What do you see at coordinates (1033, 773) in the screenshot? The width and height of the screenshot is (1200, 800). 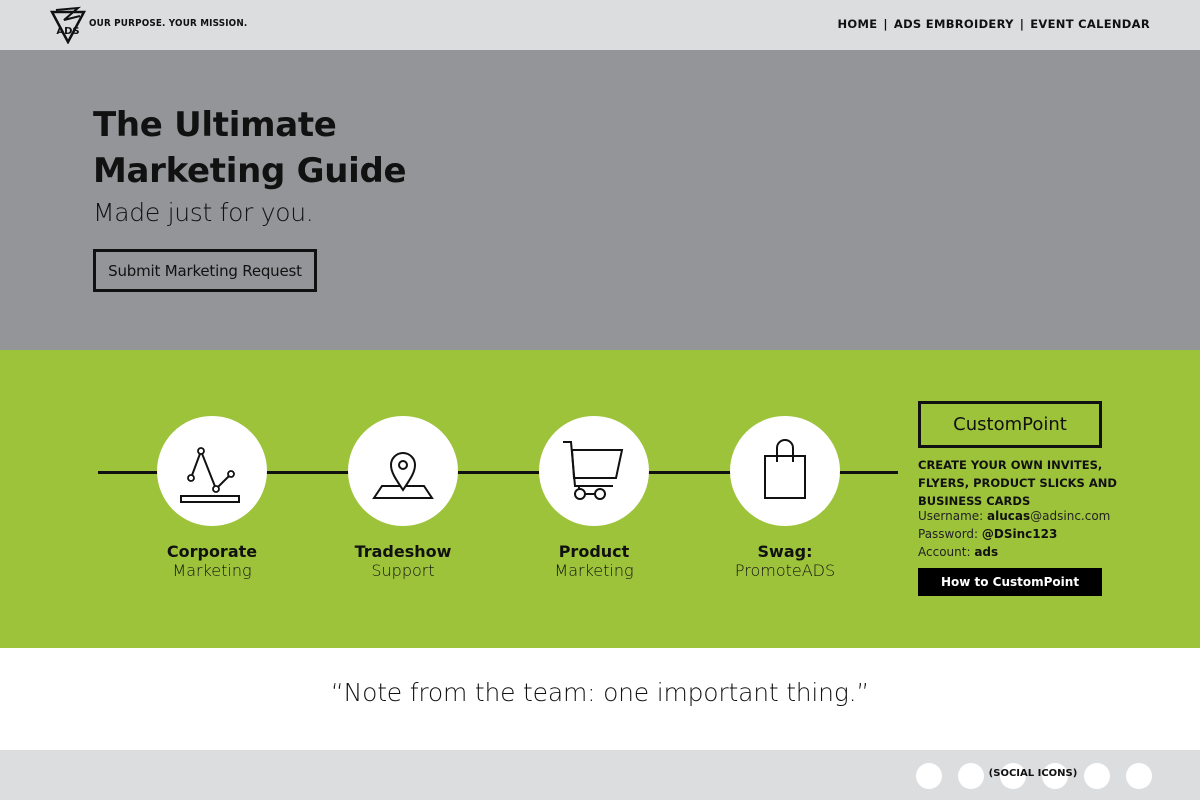 I see `social-icons-label: (SOCIAL ICONS)` at bounding box center [1033, 773].